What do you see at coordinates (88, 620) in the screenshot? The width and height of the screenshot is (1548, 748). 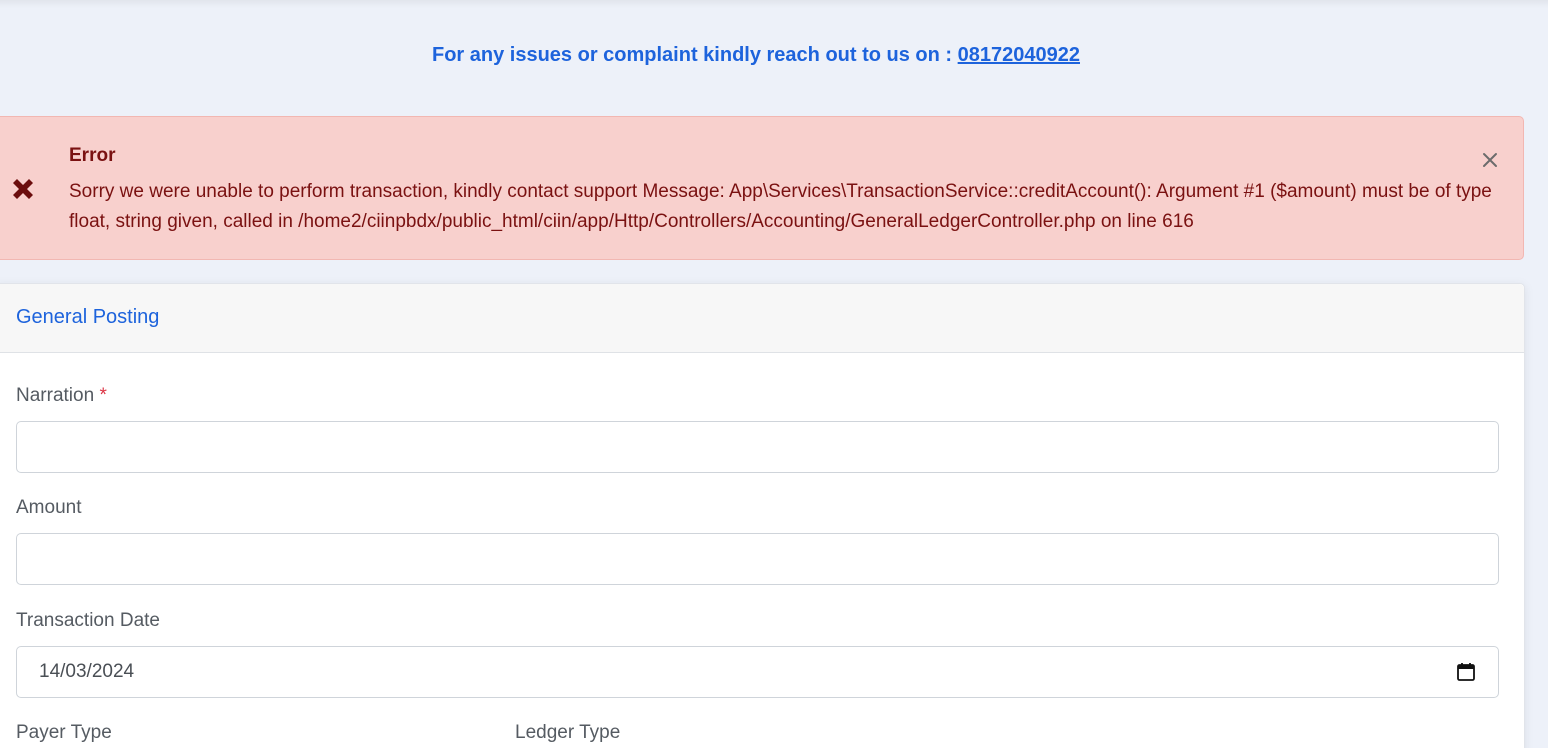 I see `transaction-date-label: Transaction Date` at bounding box center [88, 620].